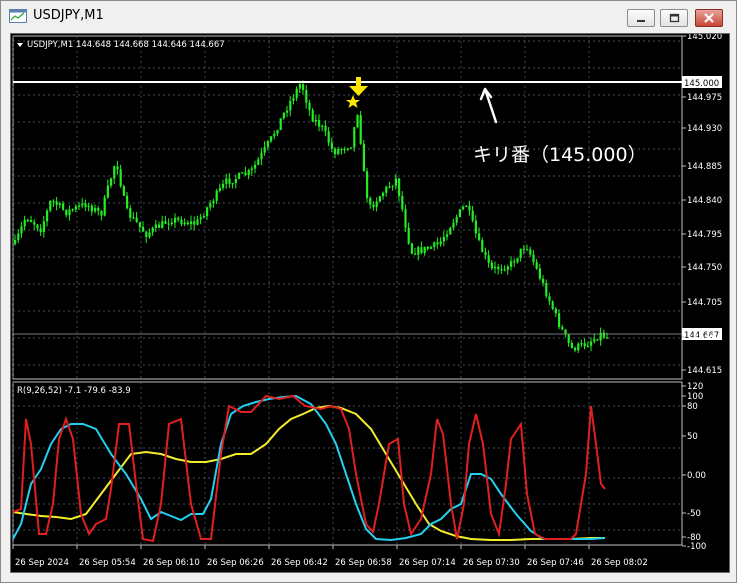 The width and height of the screenshot is (737, 583). What do you see at coordinates (704, 268) in the screenshot?
I see `price-tick-label: 144.750` at bounding box center [704, 268].